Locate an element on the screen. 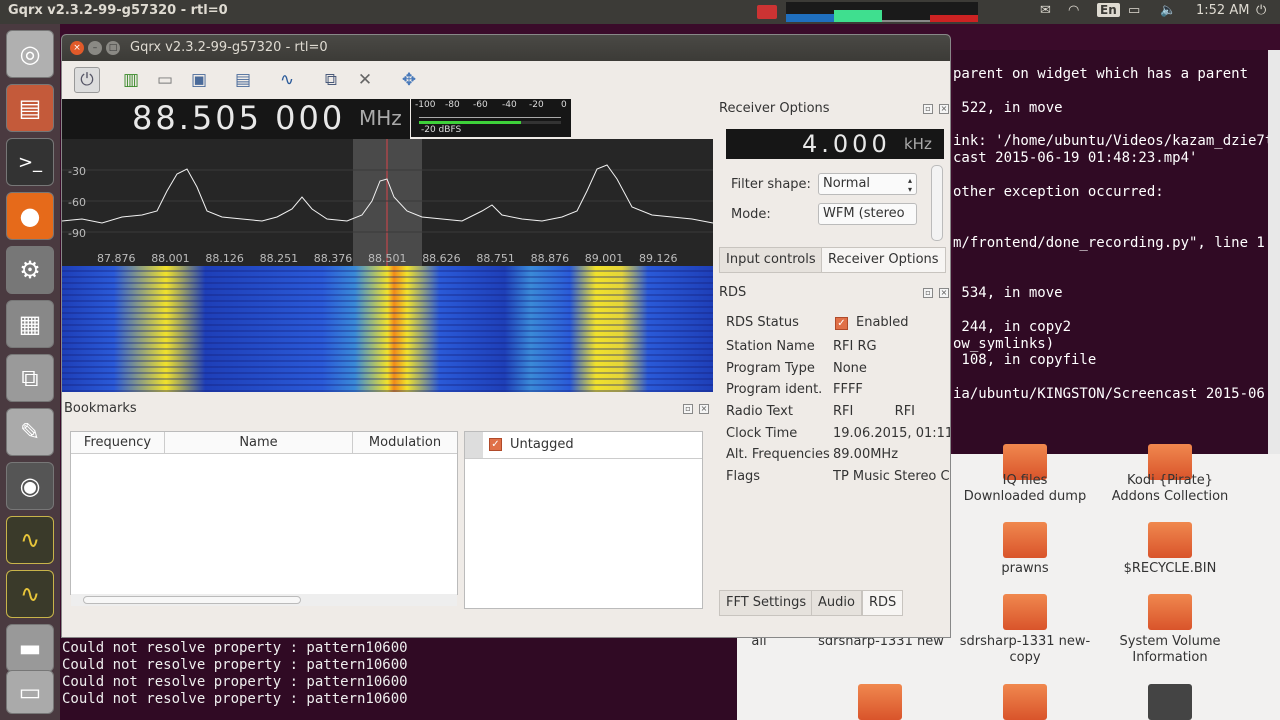 This screenshot has height=720, width=1280. rds-key: Program Type is located at coordinates (770, 368).